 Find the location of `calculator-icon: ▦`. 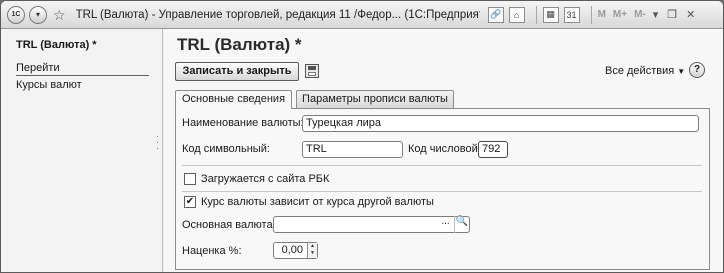

calculator-icon: ▦ is located at coordinates (550, 14).